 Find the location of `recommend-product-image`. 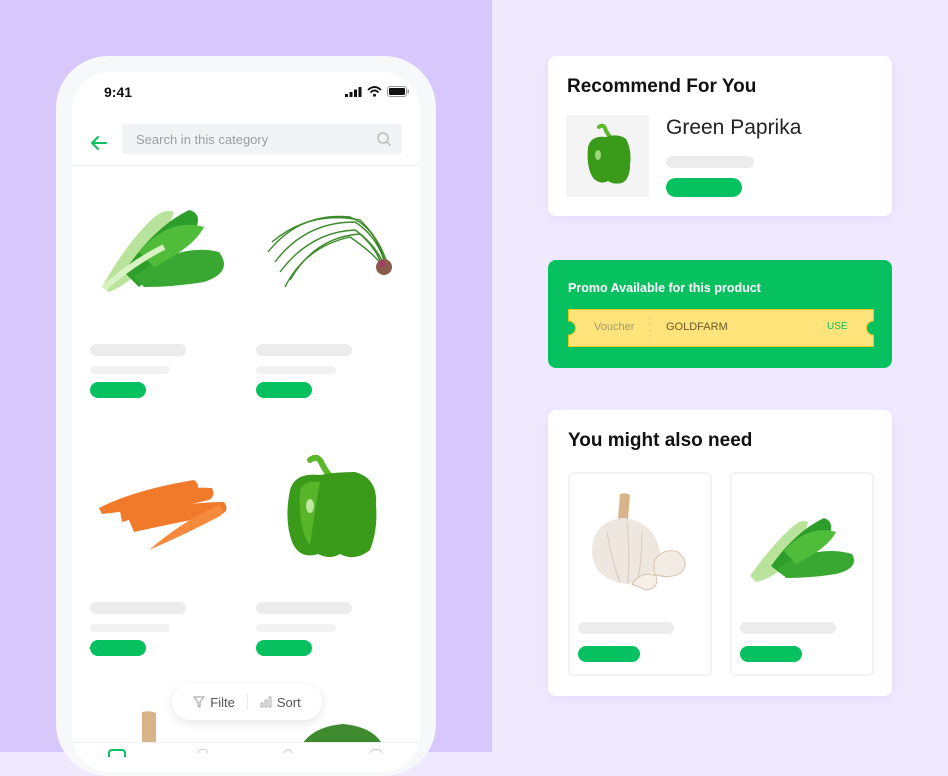

recommend-product-image is located at coordinates (607, 156).